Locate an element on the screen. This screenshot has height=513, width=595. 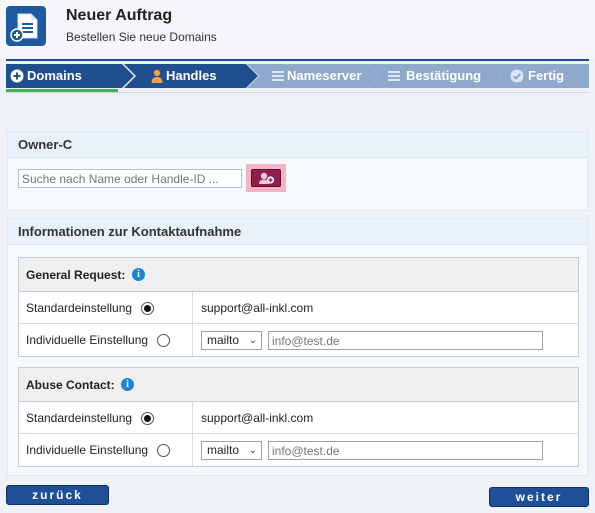
abuse-contact-title: Abuse Contact: is located at coordinates (70, 385).